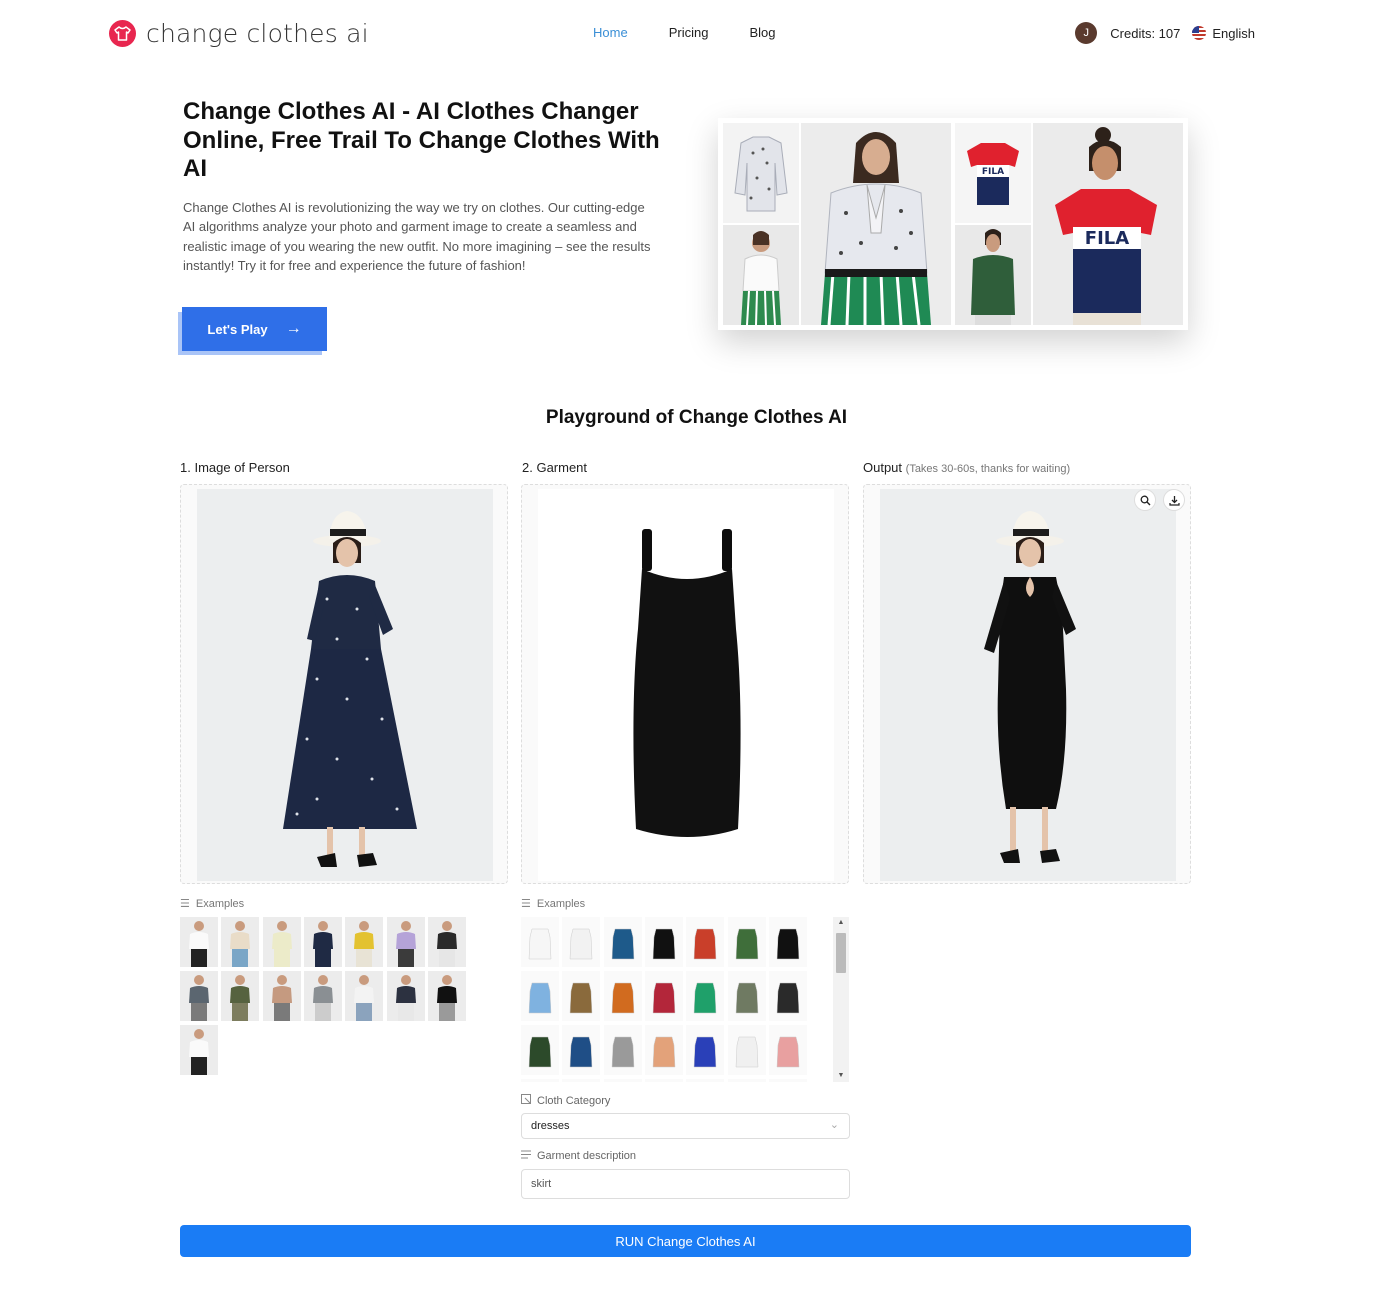 The width and height of the screenshot is (1393, 1299). Describe the element at coordinates (1145, 33) in the screenshot. I see `credits-count: Credits: 107` at that location.